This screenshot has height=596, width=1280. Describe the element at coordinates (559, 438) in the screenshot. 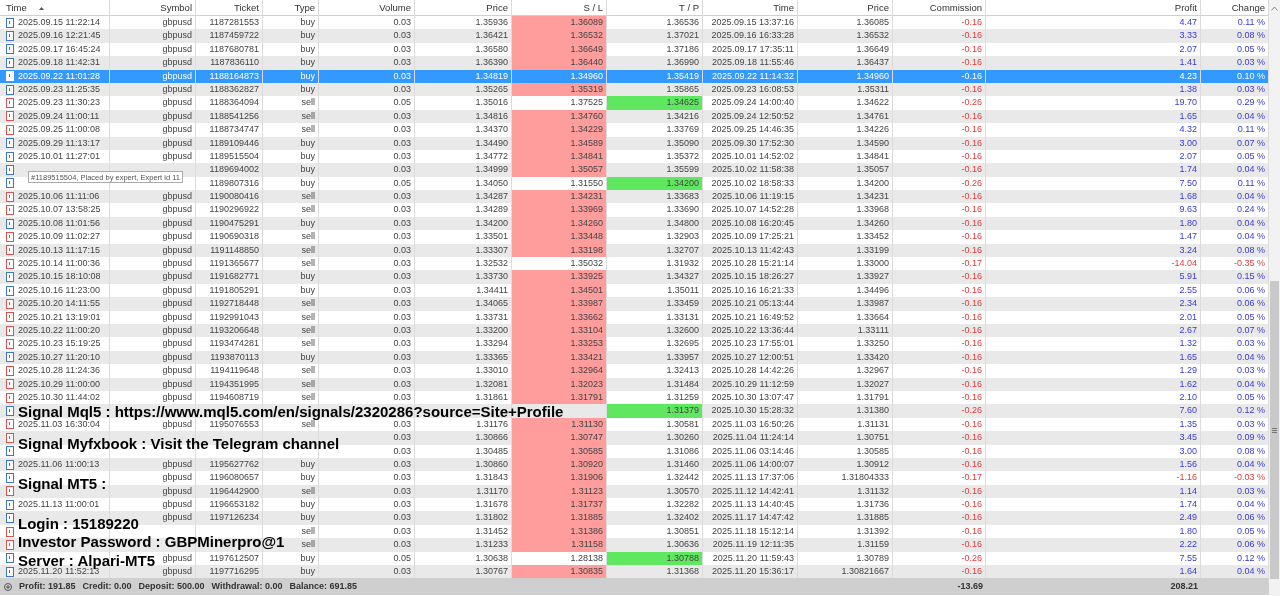

I see `table-cell: 1.30747` at that location.